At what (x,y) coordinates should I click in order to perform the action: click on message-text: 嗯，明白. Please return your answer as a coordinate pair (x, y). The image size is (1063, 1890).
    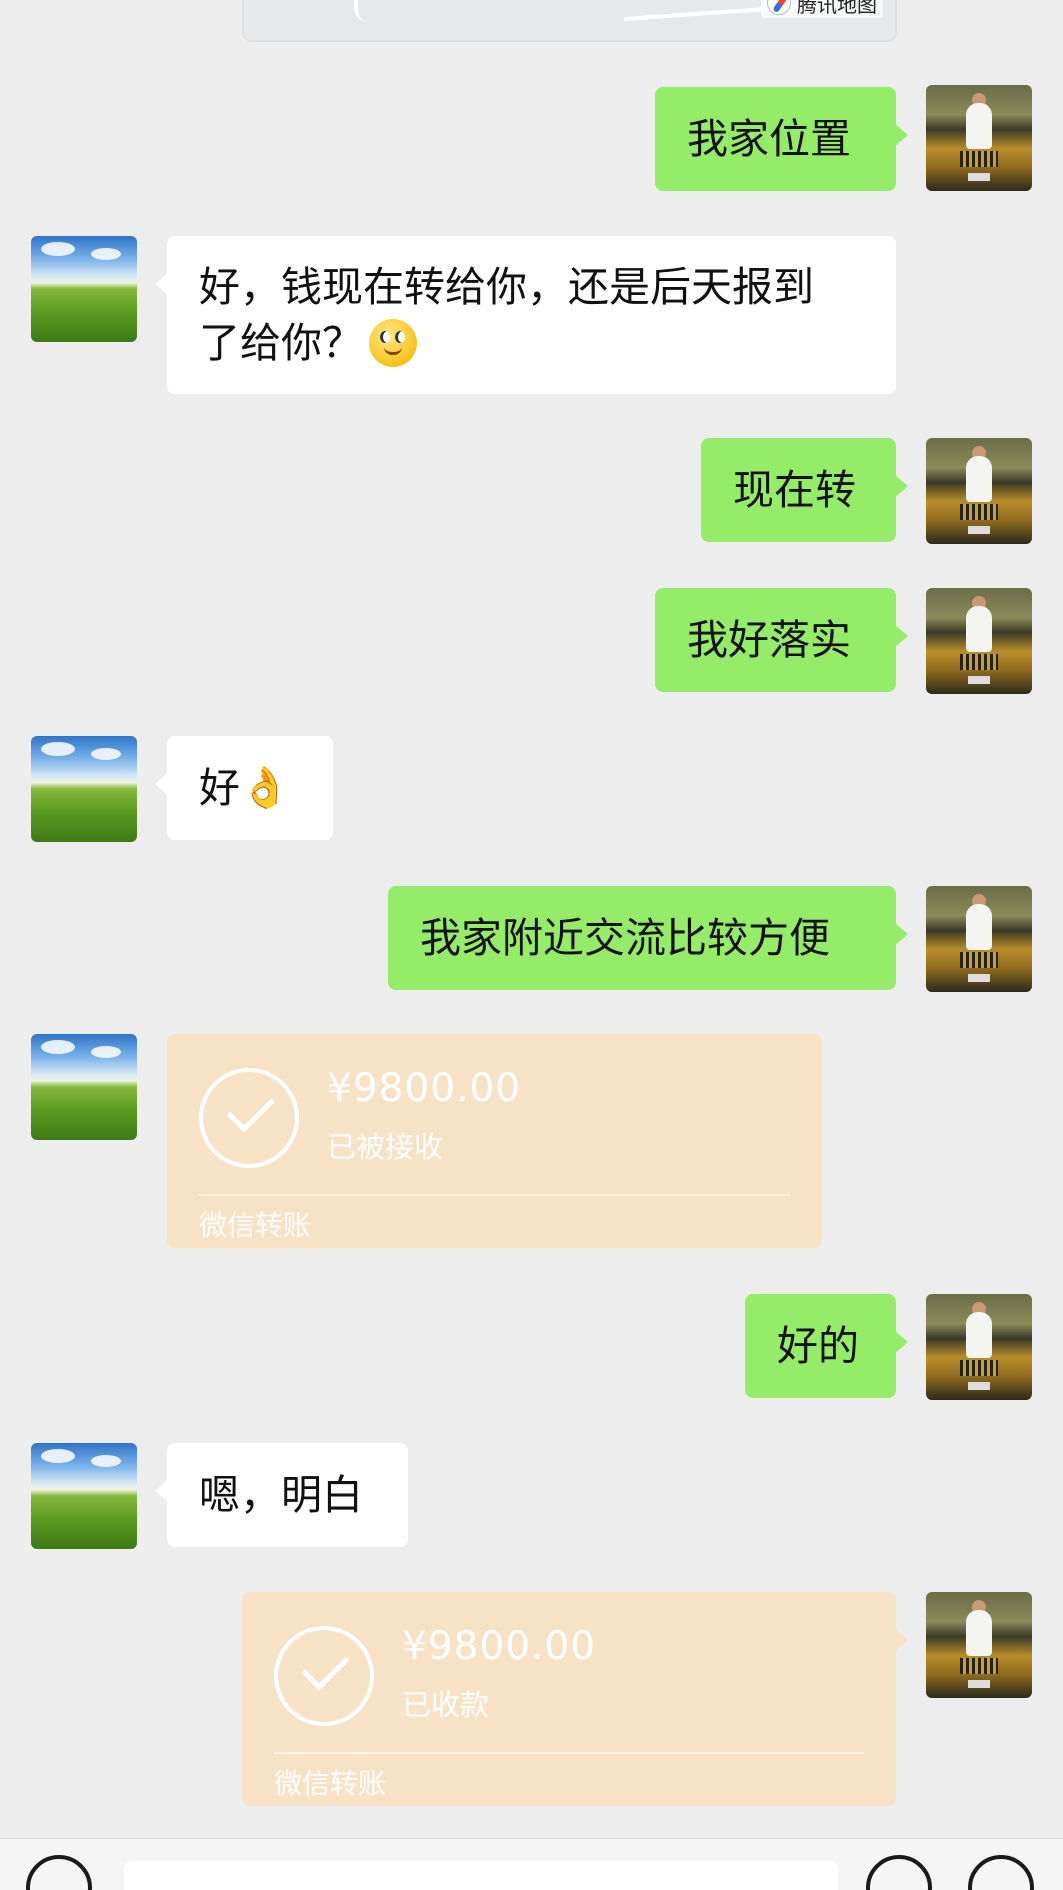
    Looking at the image, I should click on (281, 1495).